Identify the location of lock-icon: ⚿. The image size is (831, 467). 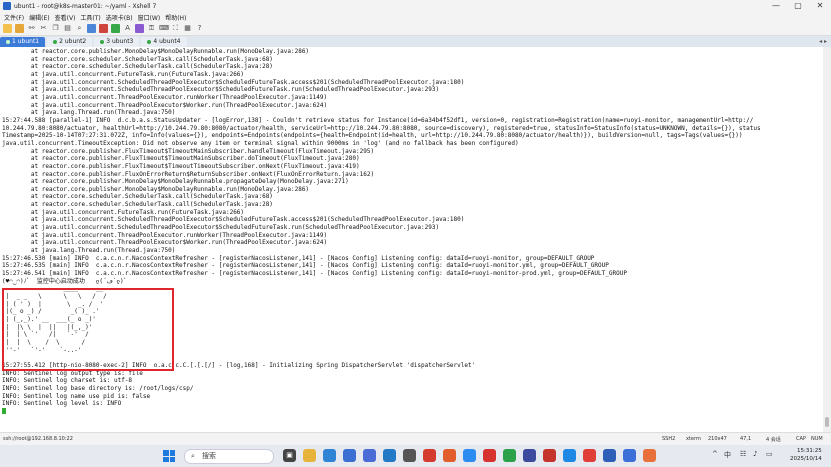
(151, 28).